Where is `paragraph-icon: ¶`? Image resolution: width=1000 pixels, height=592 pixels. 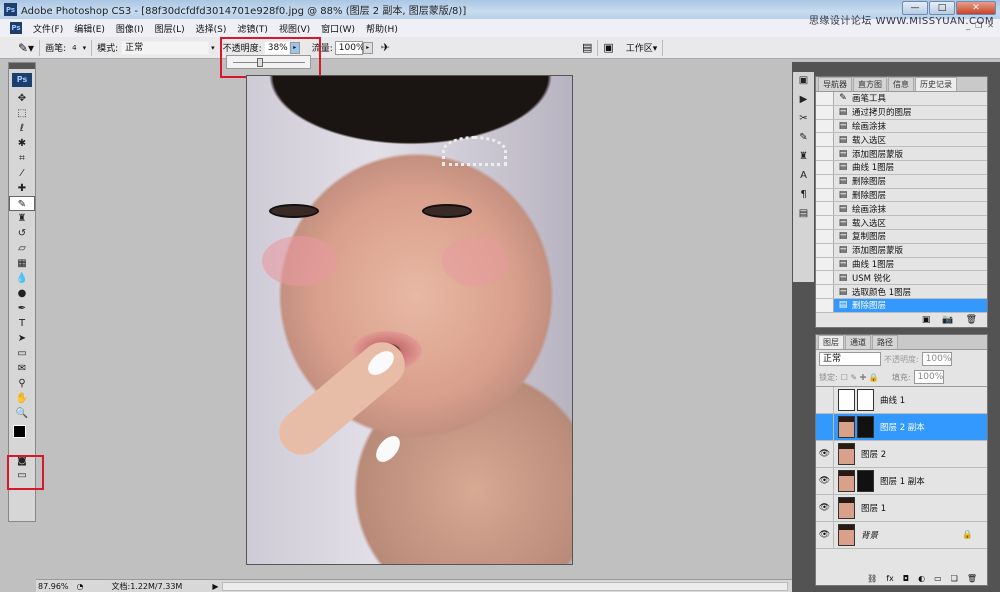 paragraph-icon: ¶ is located at coordinates (803, 197).